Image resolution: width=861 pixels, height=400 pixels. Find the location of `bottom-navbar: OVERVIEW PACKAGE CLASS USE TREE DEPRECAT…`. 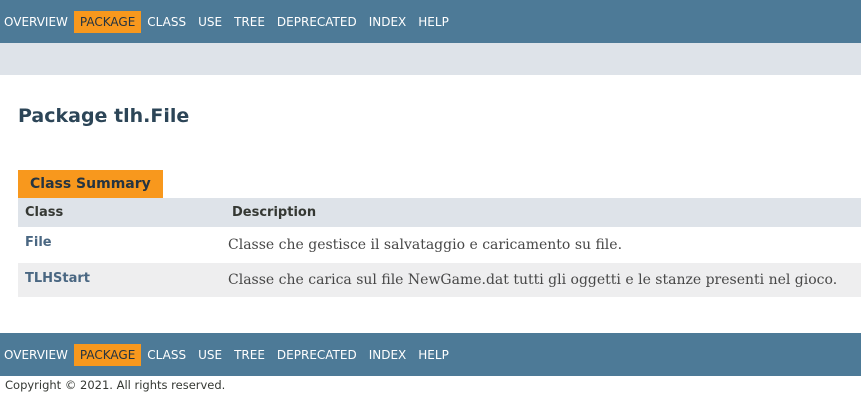

bottom-navbar: OVERVIEW PACKAGE CLASS USE TREE DEPRECAT… is located at coordinates (430, 354).